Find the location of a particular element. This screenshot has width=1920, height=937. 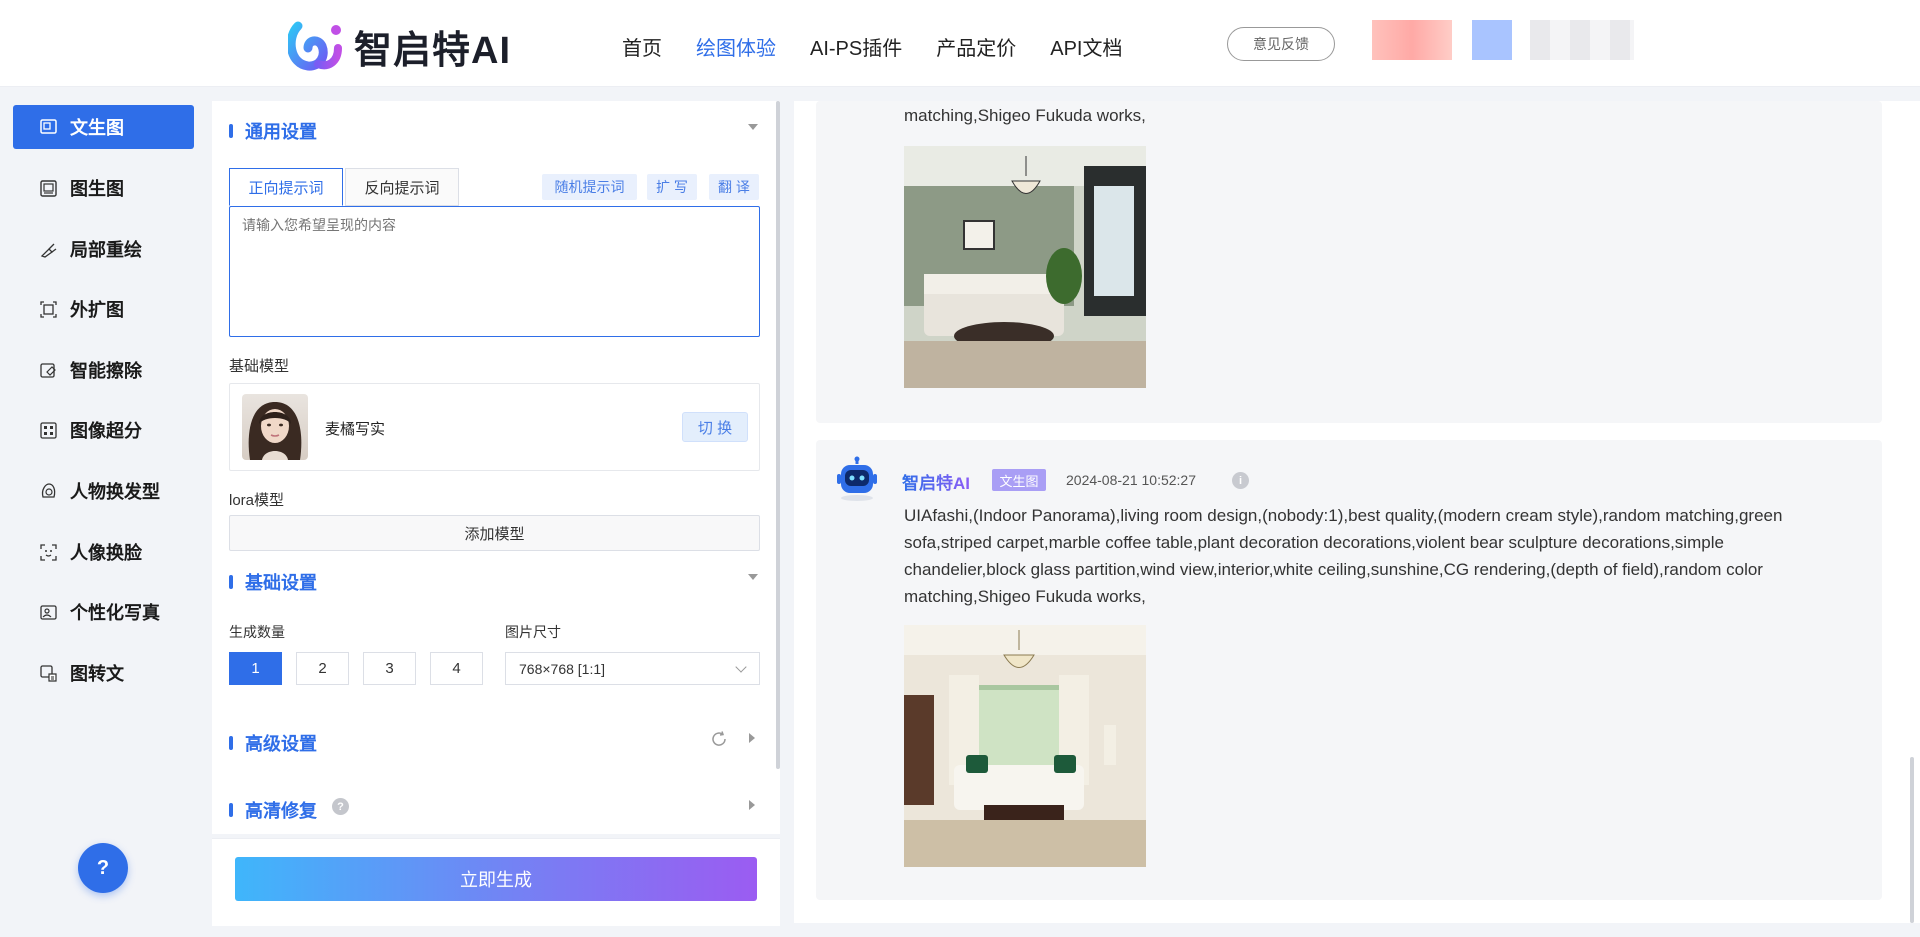

main-nav: 首页 绘图体验 AI-PS插件 产品定价 API文档 is located at coordinates (872, 46).